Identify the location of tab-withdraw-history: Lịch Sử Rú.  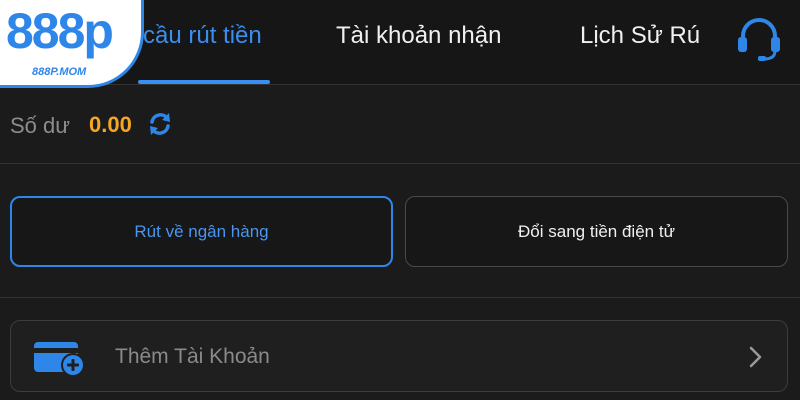
(640, 36).